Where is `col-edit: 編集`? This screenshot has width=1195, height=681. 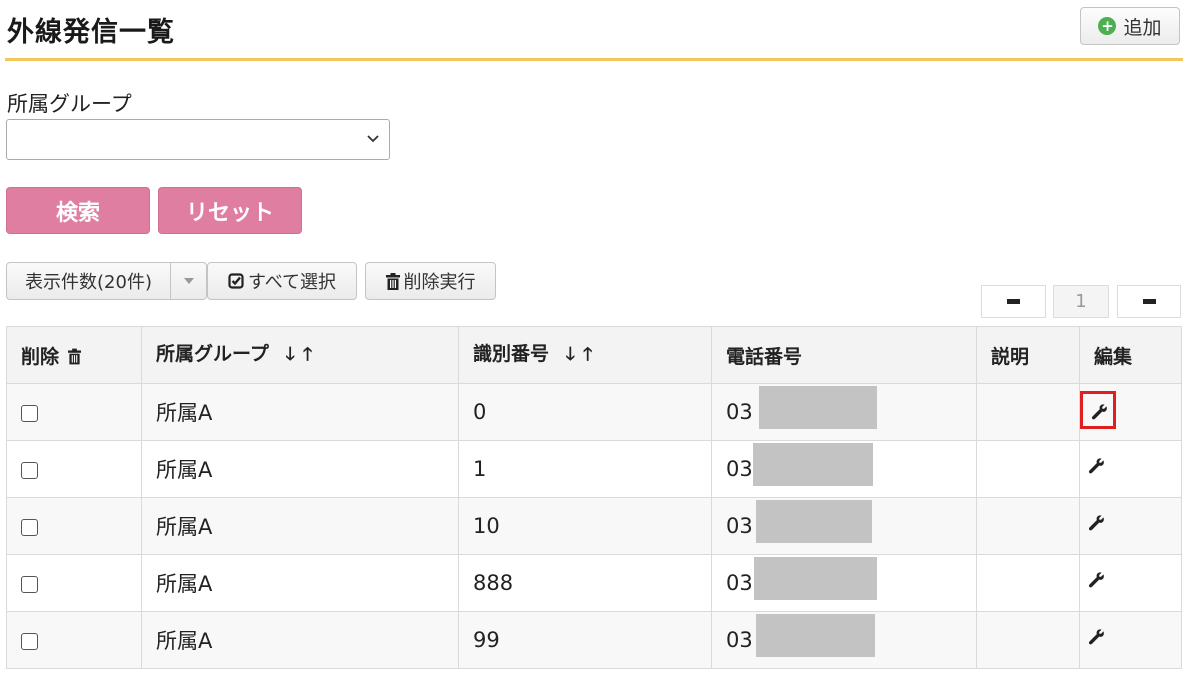 col-edit: 編集 is located at coordinates (1130, 355).